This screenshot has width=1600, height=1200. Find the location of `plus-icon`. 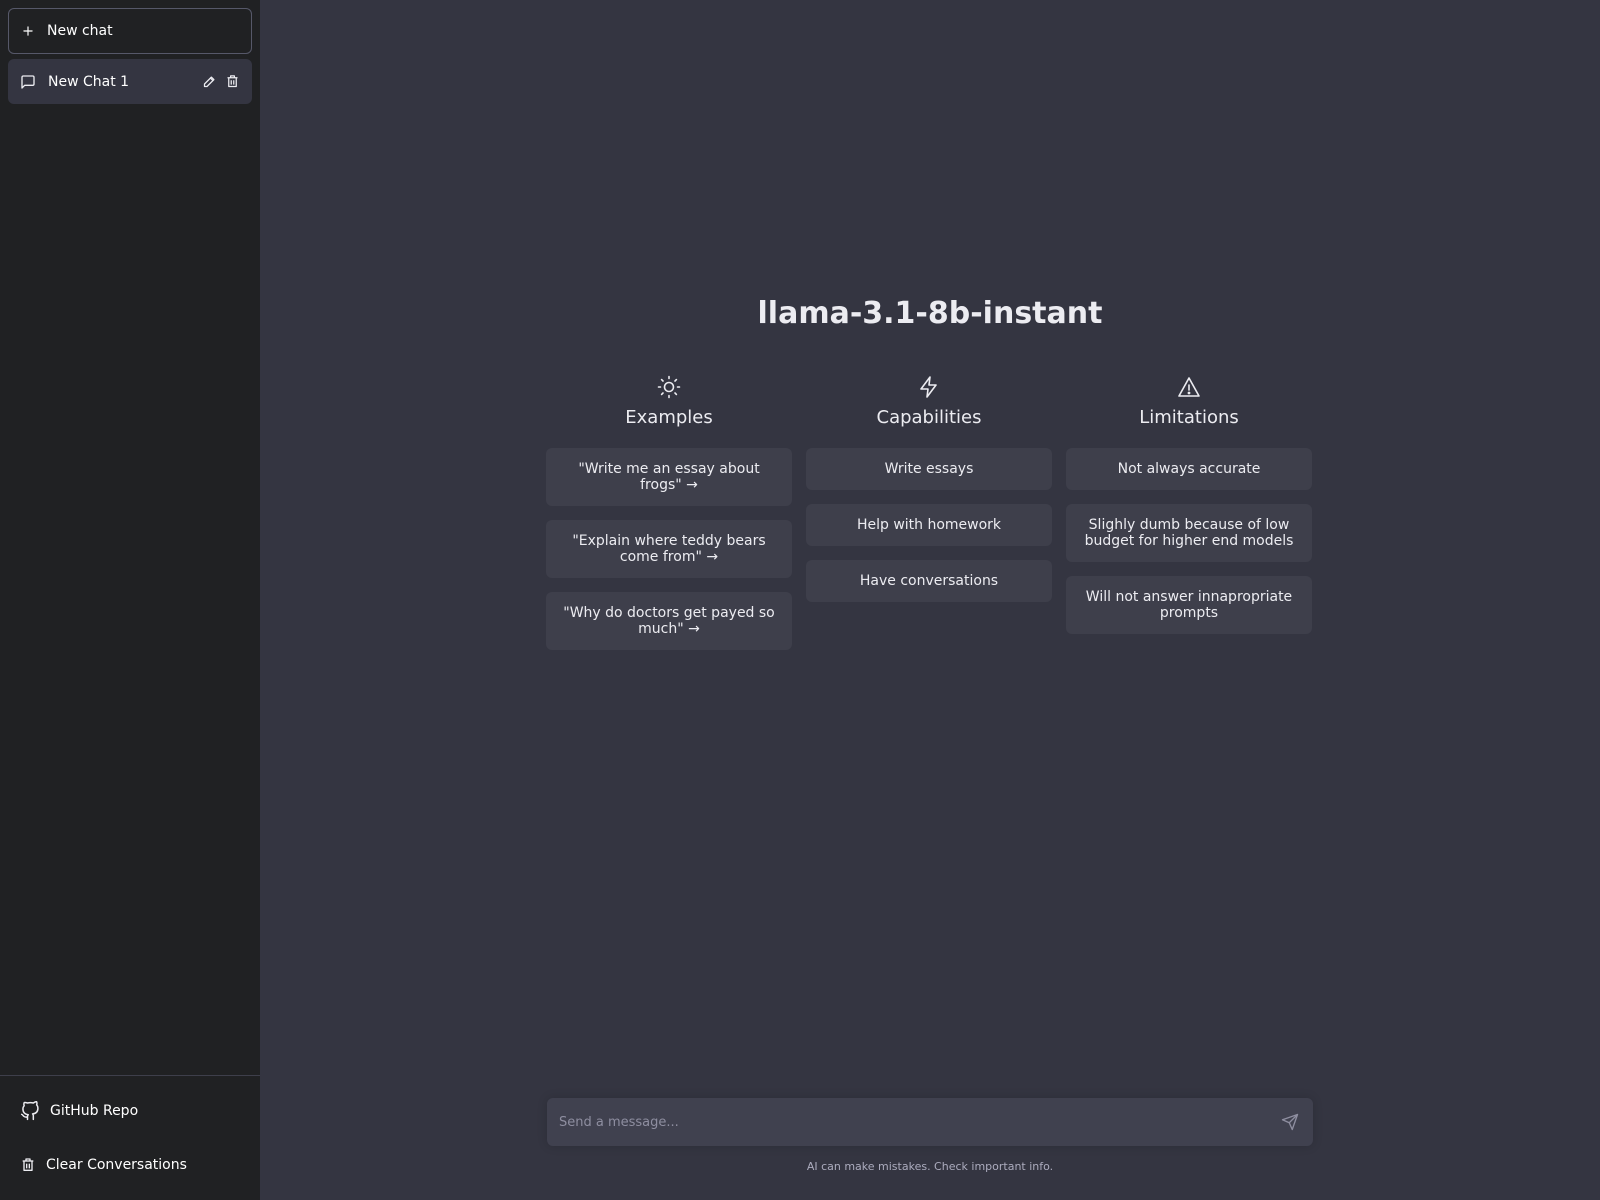

plus-icon is located at coordinates (28, 31).